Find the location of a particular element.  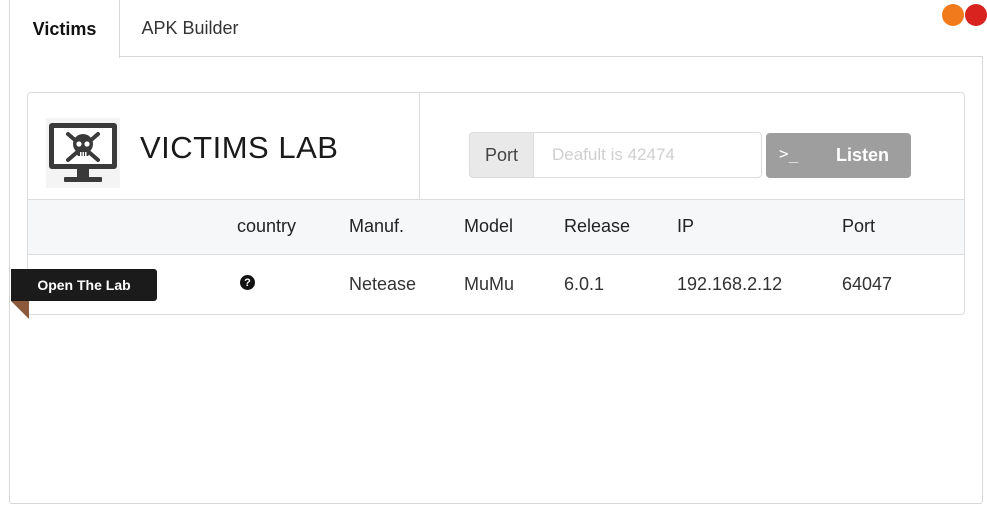

listen-button-label: Listen is located at coordinates (863, 155).